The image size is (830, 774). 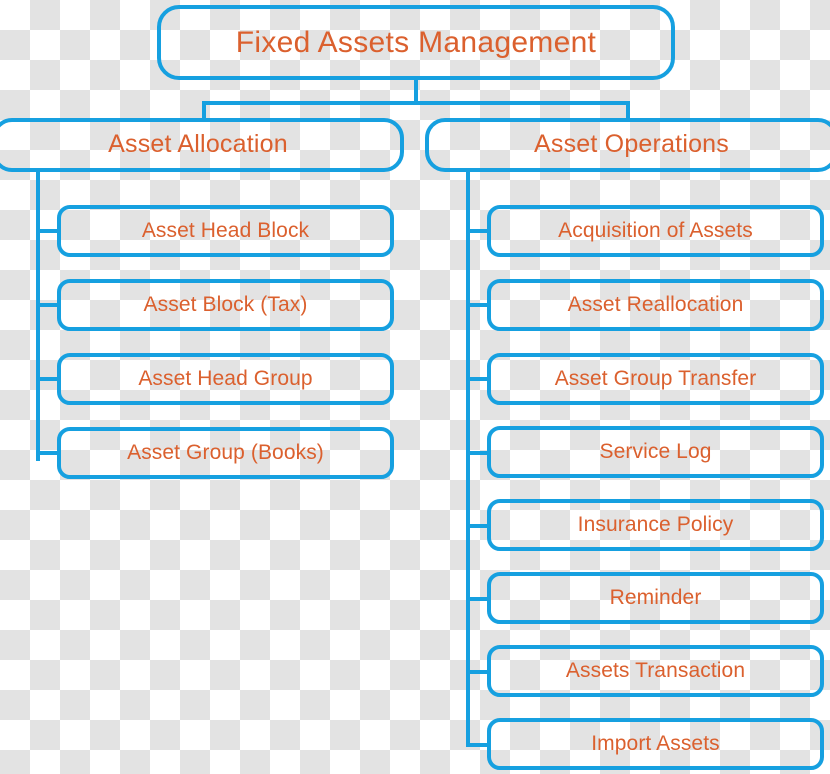 What do you see at coordinates (198, 144) in the screenshot?
I see `node-branch-asset-allocation-label: Asset Allocation` at bounding box center [198, 144].